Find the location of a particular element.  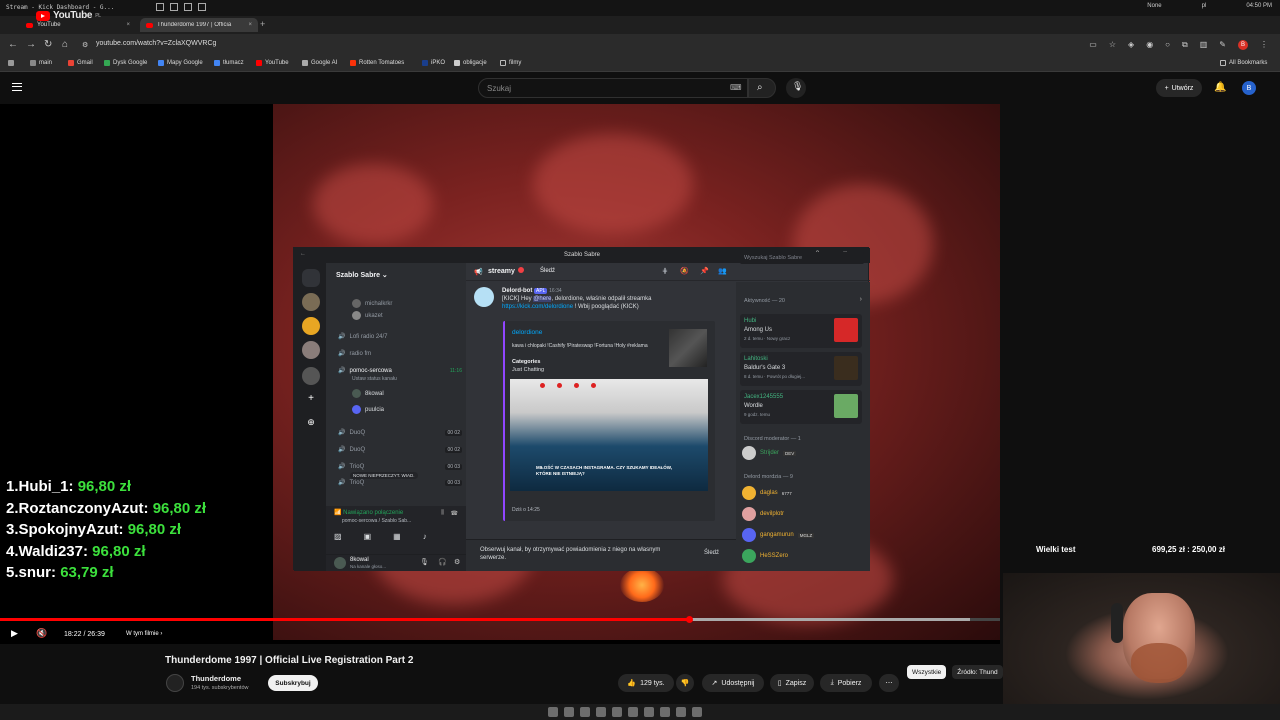

bookmark-dysk-google: Dysk Google is located at coordinates (125, 63).